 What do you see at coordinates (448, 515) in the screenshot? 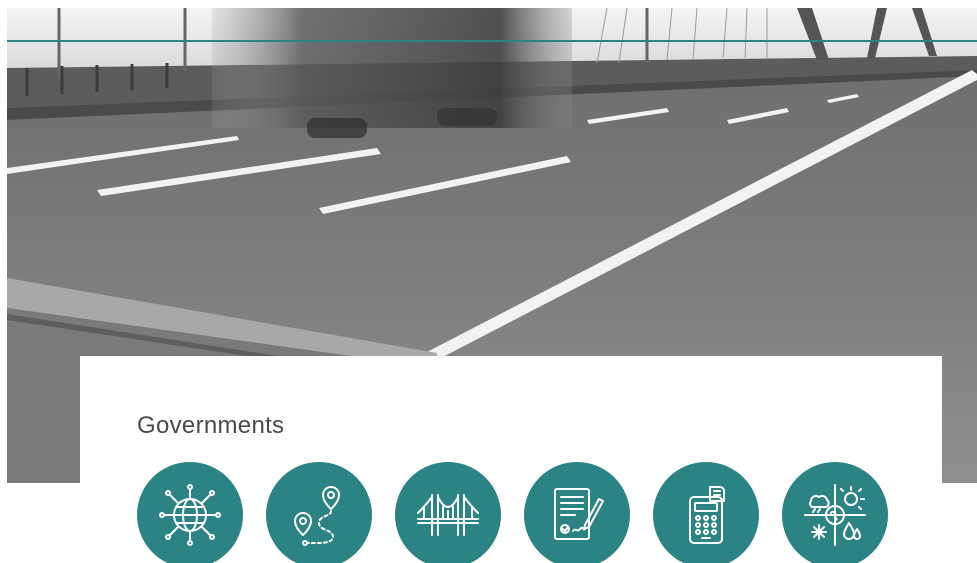
I see `suspension-bridge-icon` at bounding box center [448, 515].